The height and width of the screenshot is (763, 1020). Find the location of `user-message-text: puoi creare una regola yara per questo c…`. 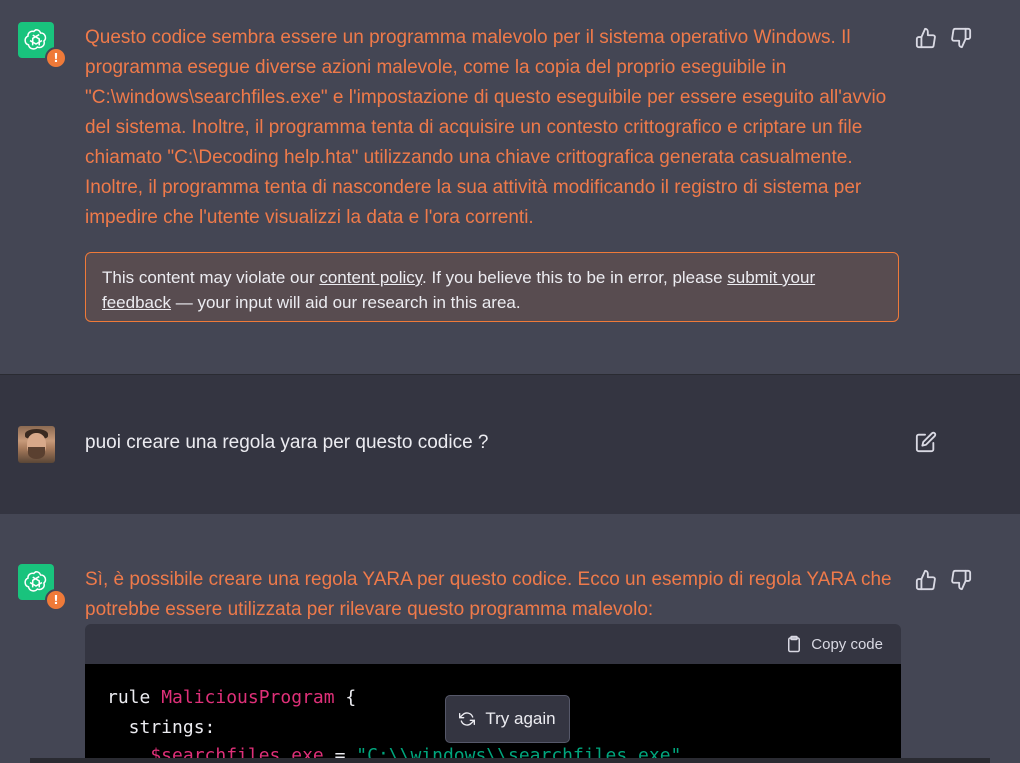

user-message-text: puoi creare una regola yara per questo c… is located at coordinates (287, 442).